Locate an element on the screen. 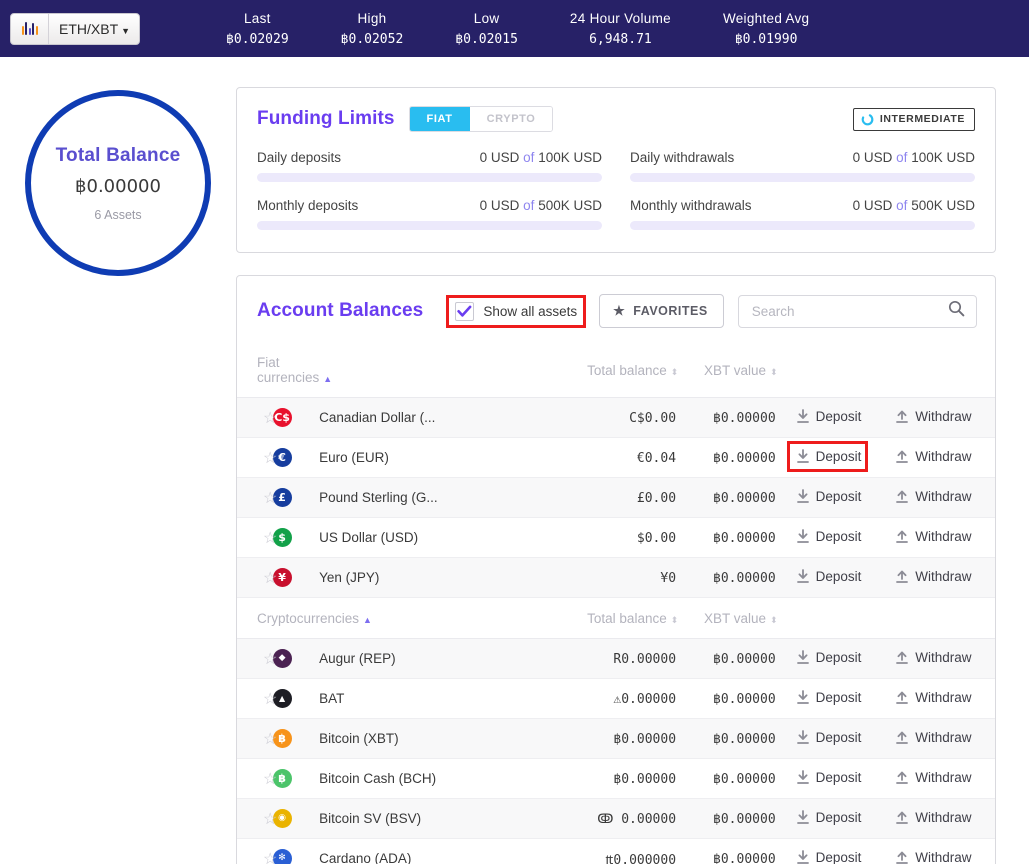 The height and width of the screenshot is (864, 1029). show-all-assets-checkbox: Show all assets is located at coordinates (516, 311).